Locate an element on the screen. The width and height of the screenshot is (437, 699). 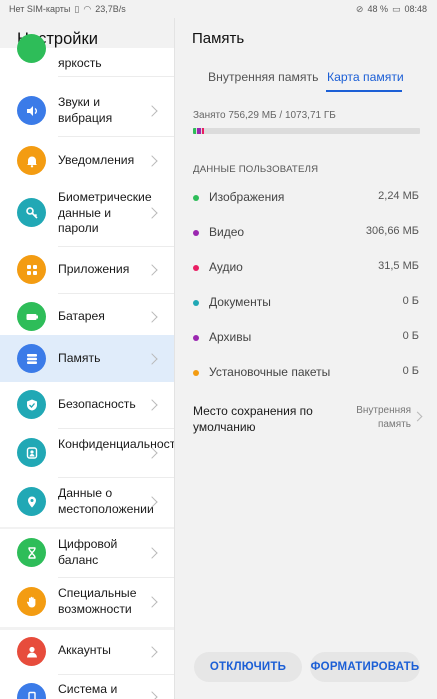
user-data-heading: ДАННЫЕ ПОЛЬЗОВАТЕЛЯ is located at coordinates (256, 169).